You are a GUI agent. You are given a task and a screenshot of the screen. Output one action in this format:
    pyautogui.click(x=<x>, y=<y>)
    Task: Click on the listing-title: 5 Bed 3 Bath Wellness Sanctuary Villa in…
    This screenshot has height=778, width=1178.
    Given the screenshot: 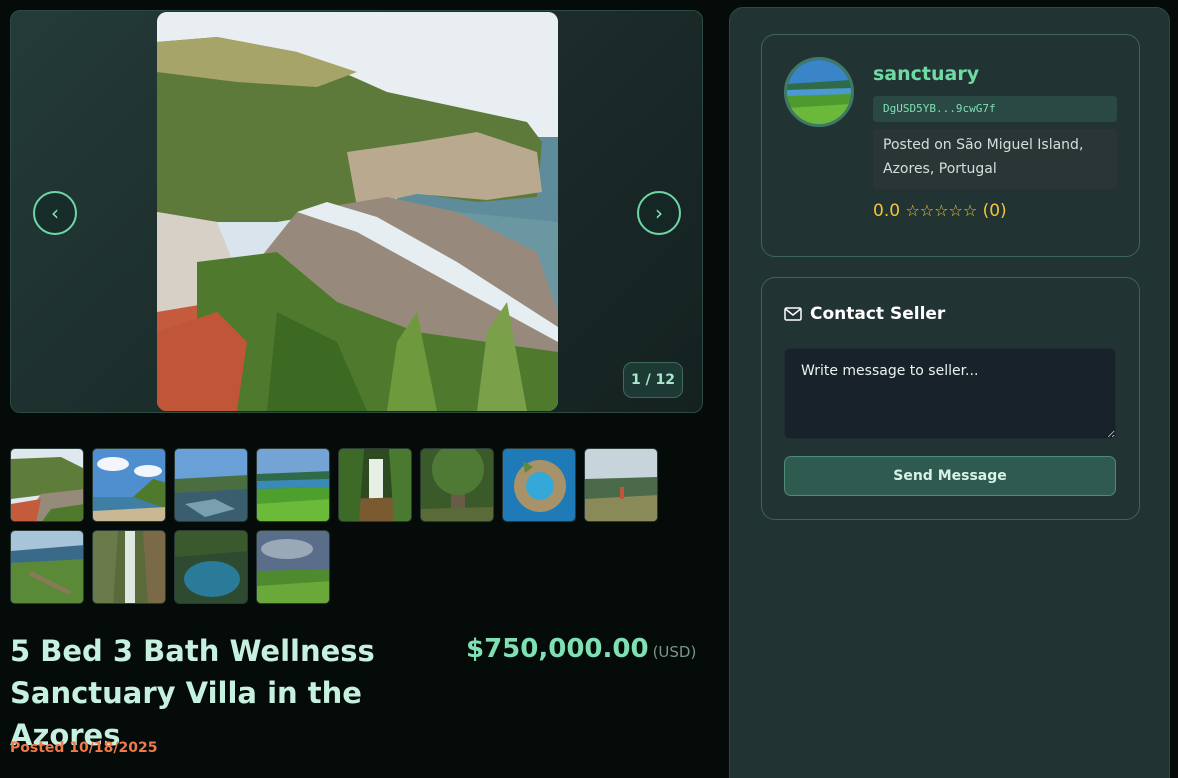 What is the action you would take?
    pyautogui.click(x=192, y=693)
    